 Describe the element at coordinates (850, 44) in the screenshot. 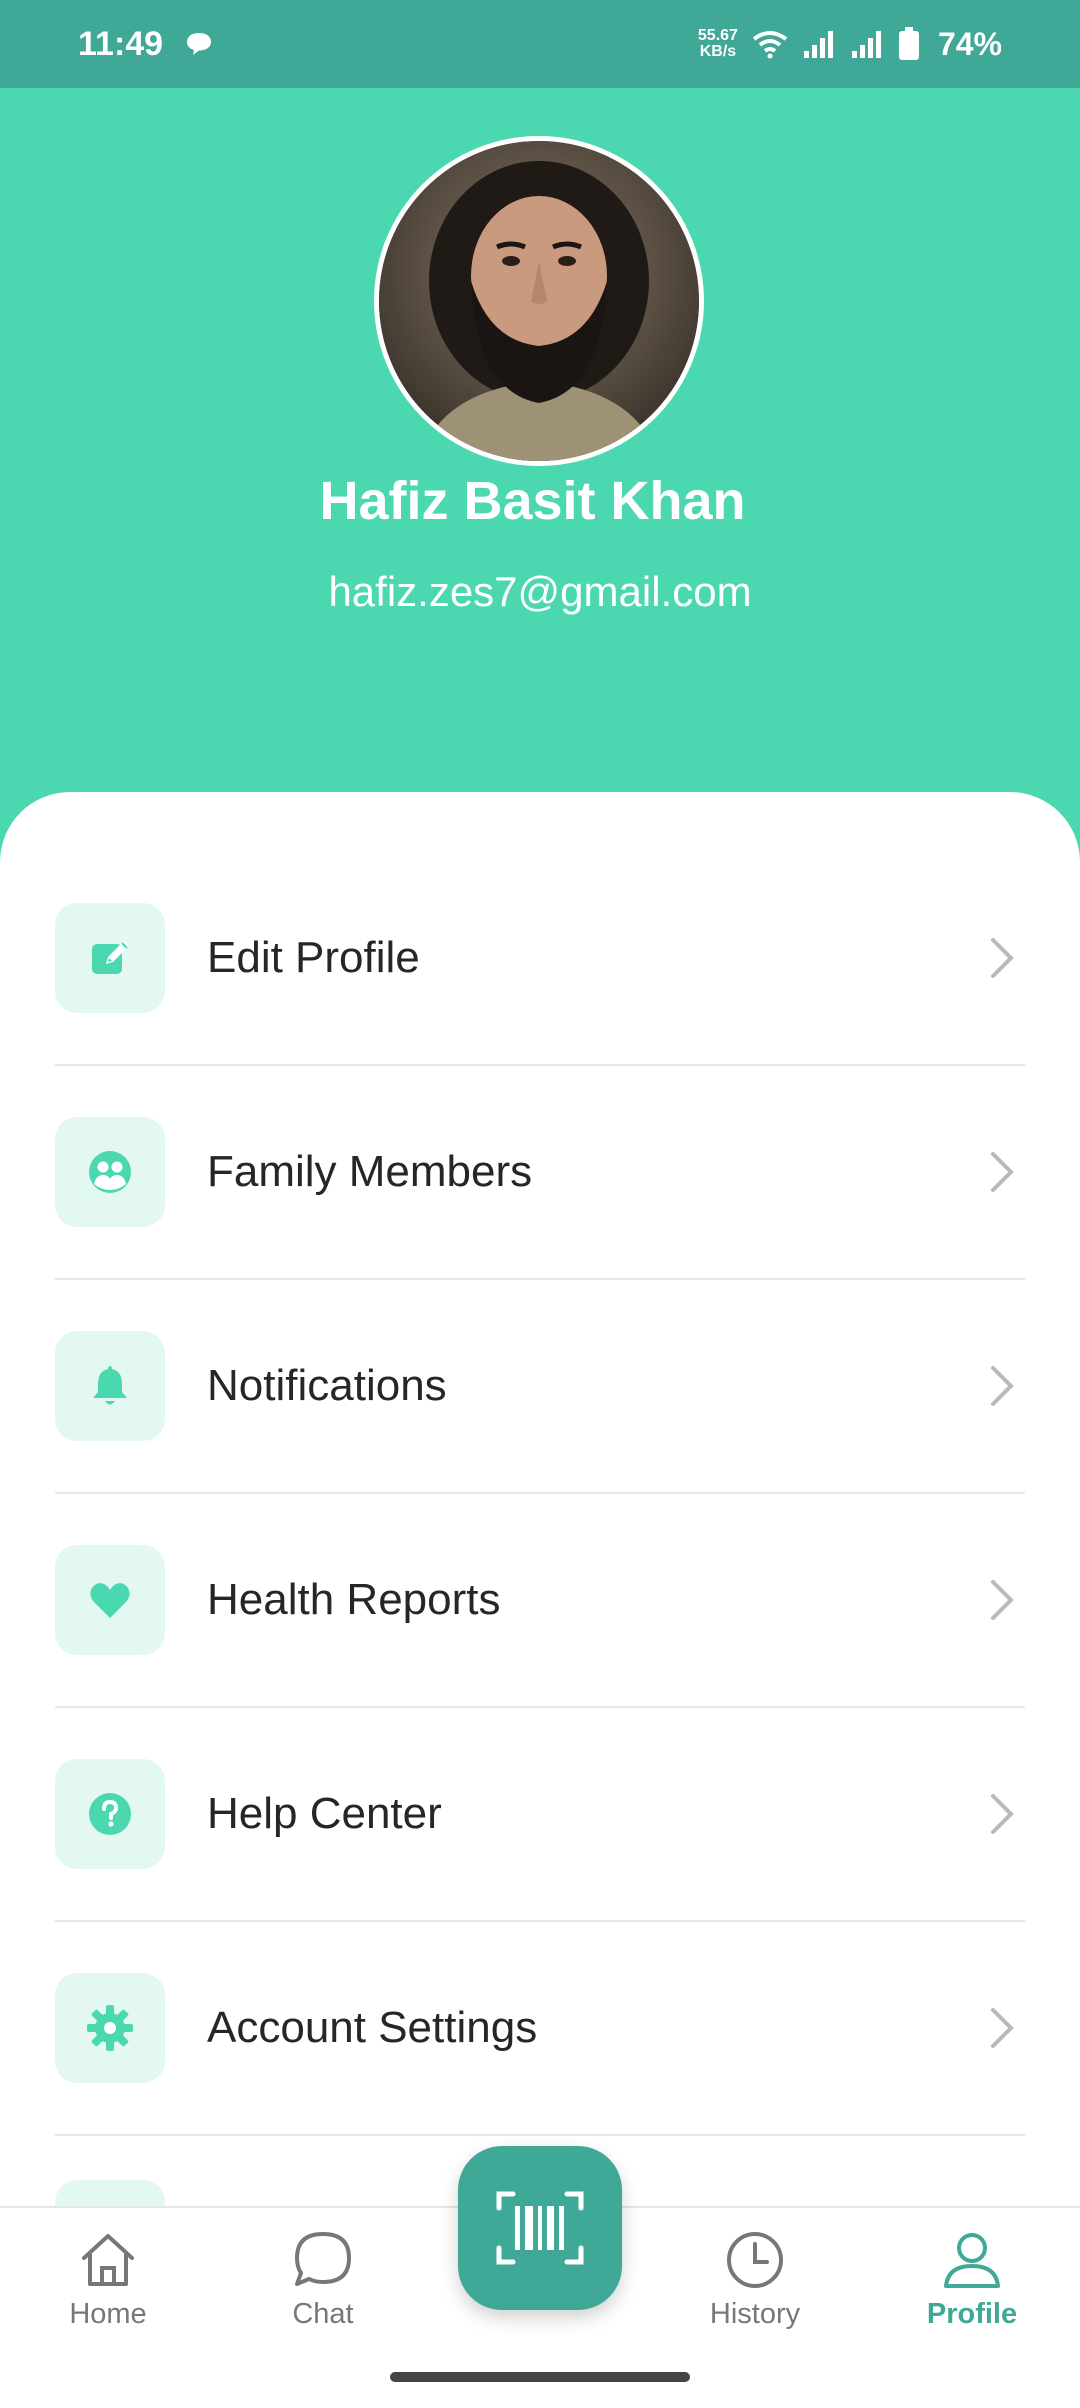

I see `status-indicators: 55.67 KB/s 74%` at that location.